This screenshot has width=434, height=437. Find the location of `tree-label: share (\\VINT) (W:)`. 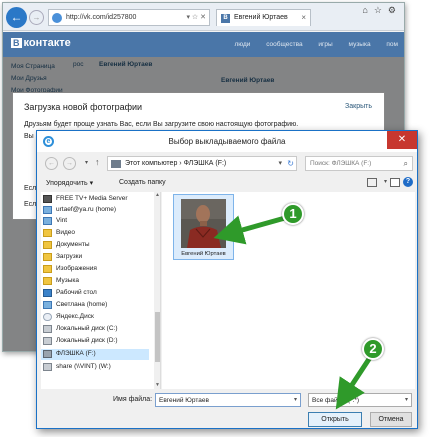

tree-label: share (\\VINT) (W:) is located at coordinates (83, 366).